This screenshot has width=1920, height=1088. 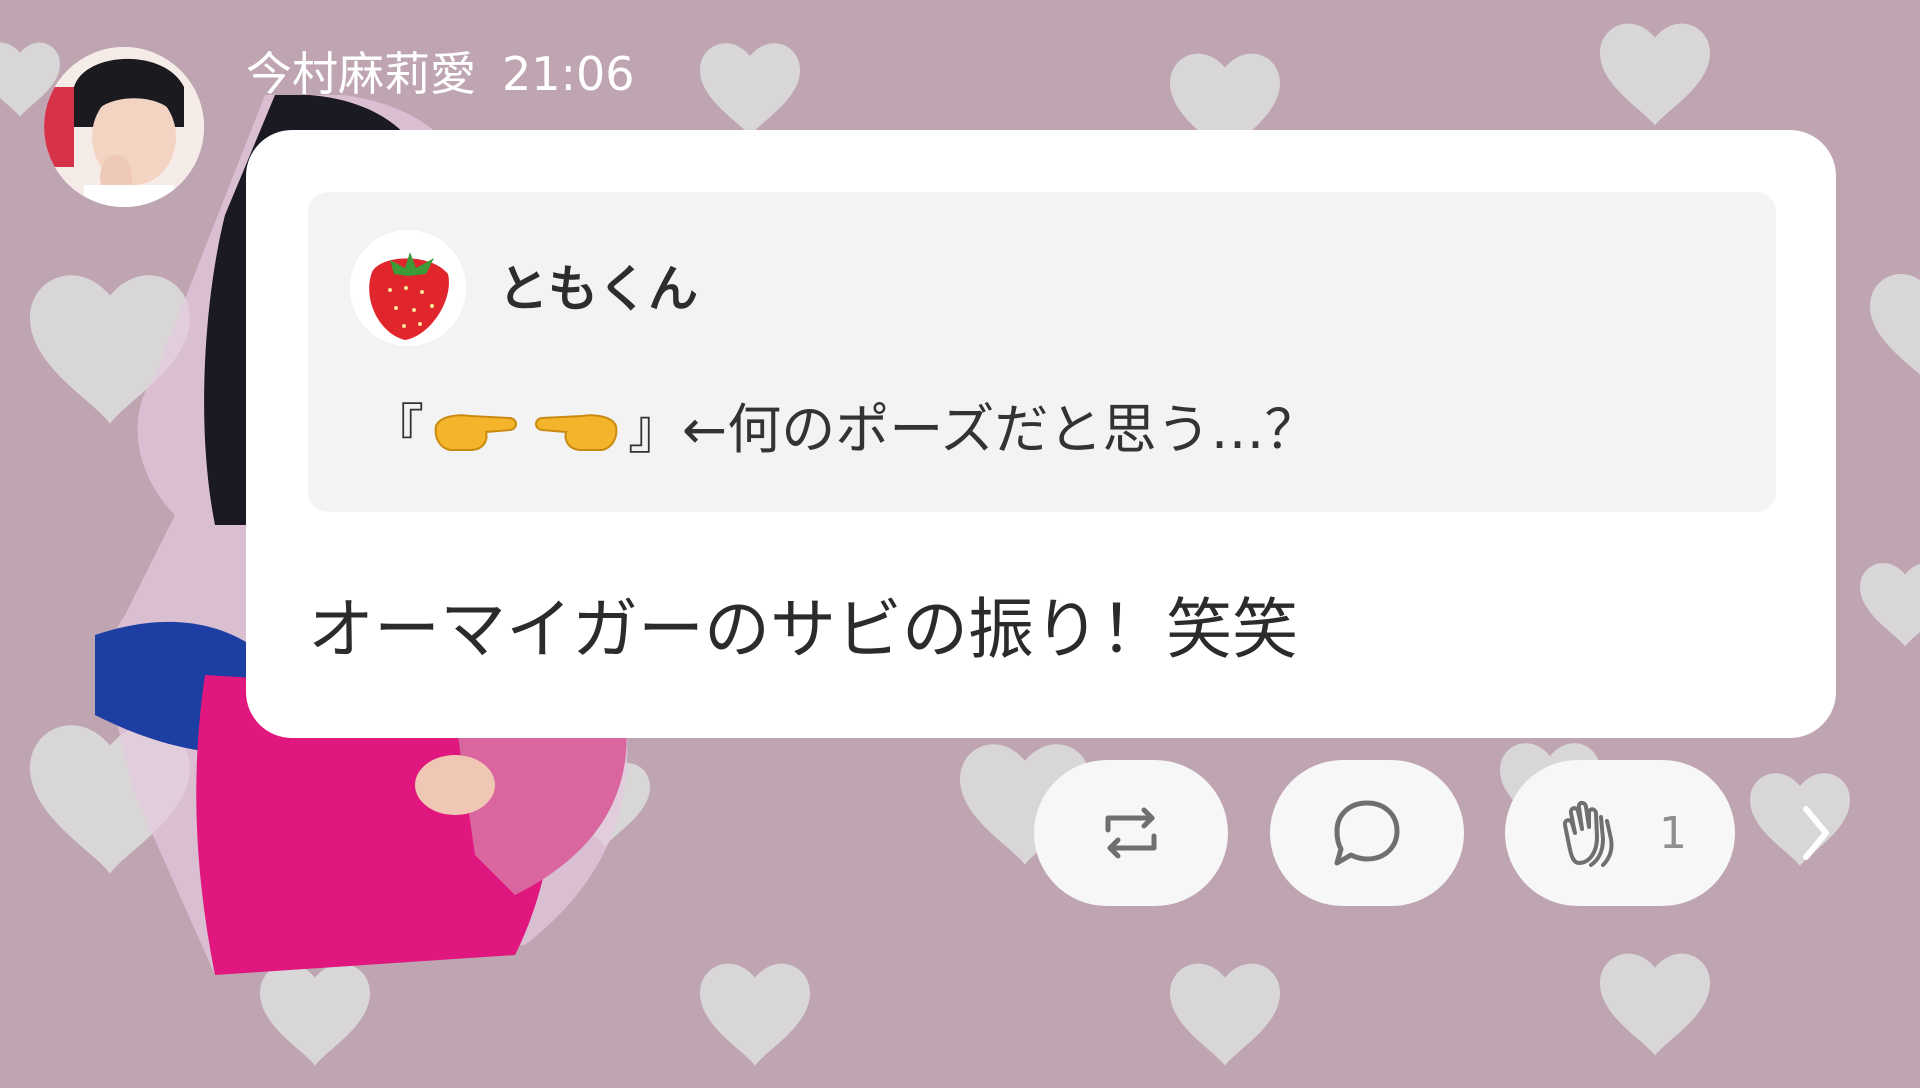 What do you see at coordinates (803, 629) in the screenshot?
I see `message-text: オーマイガーのサビの振り！笑笑` at bounding box center [803, 629].